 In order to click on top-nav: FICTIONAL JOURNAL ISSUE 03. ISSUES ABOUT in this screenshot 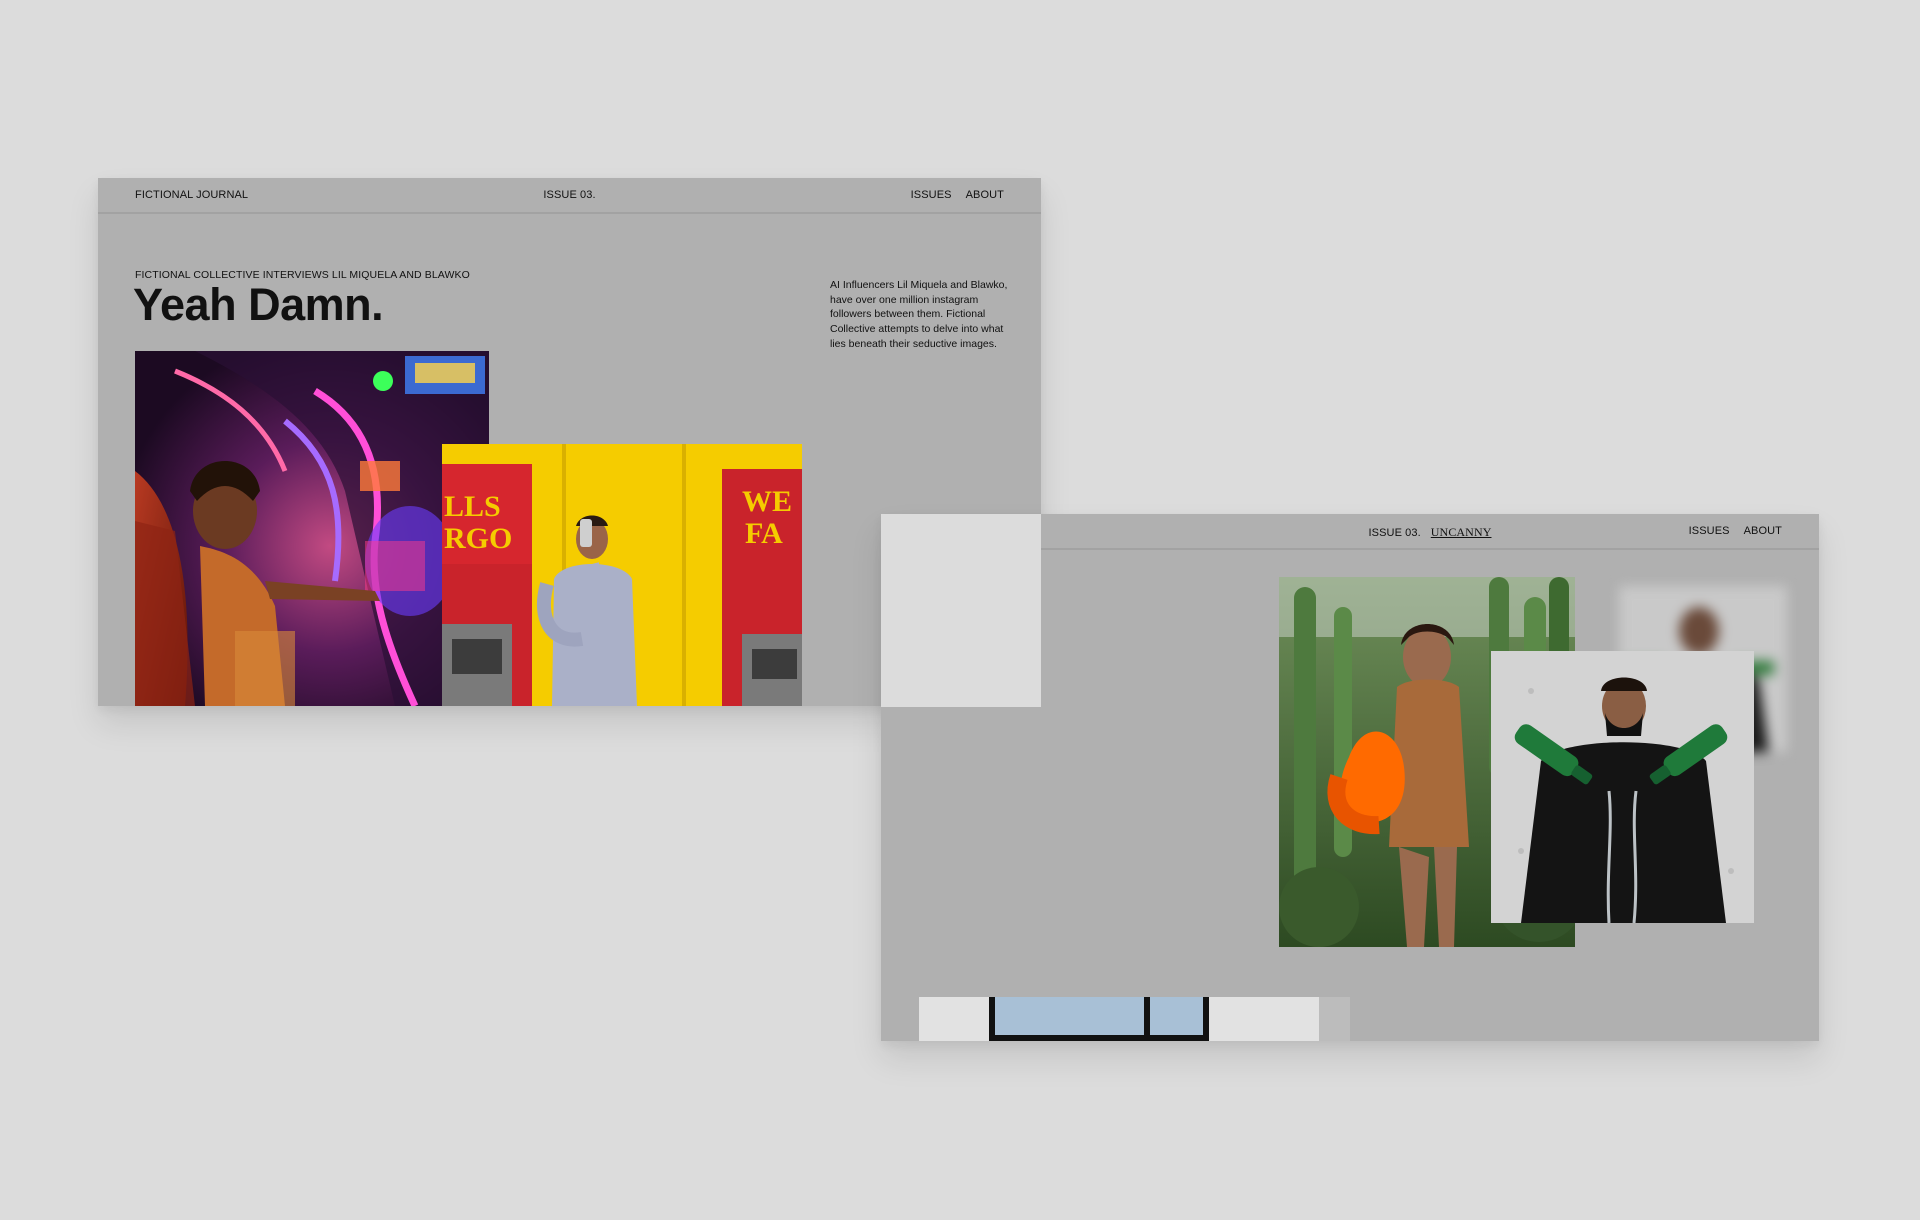, I will do `click(569, 196)`.